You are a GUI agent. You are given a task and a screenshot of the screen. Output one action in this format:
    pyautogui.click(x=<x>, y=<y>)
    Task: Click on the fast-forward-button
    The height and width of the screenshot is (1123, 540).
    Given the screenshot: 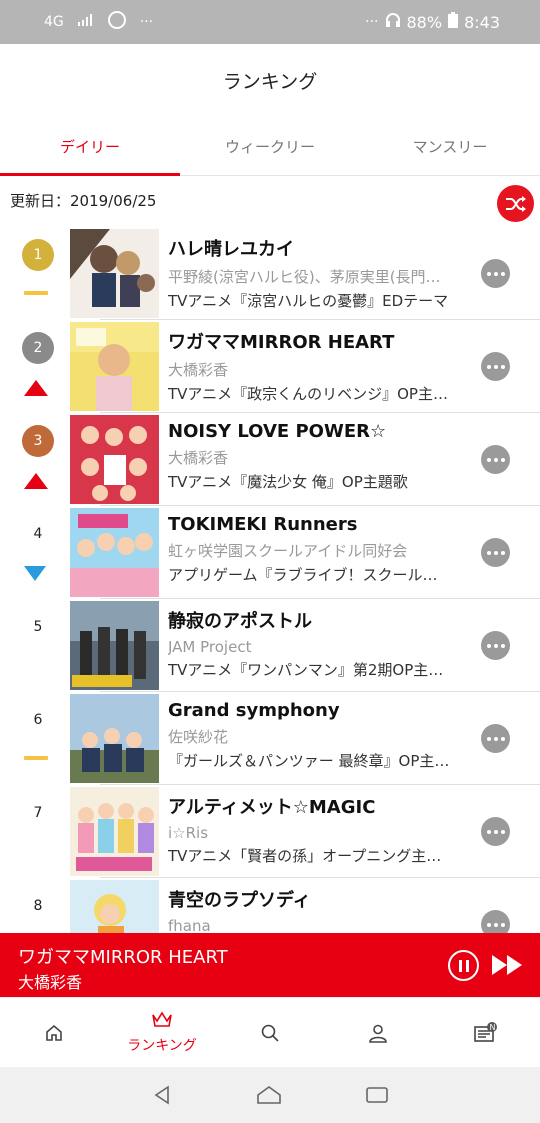 What is the action you would take?
    pyautogui.click(x=508, y=966)
    